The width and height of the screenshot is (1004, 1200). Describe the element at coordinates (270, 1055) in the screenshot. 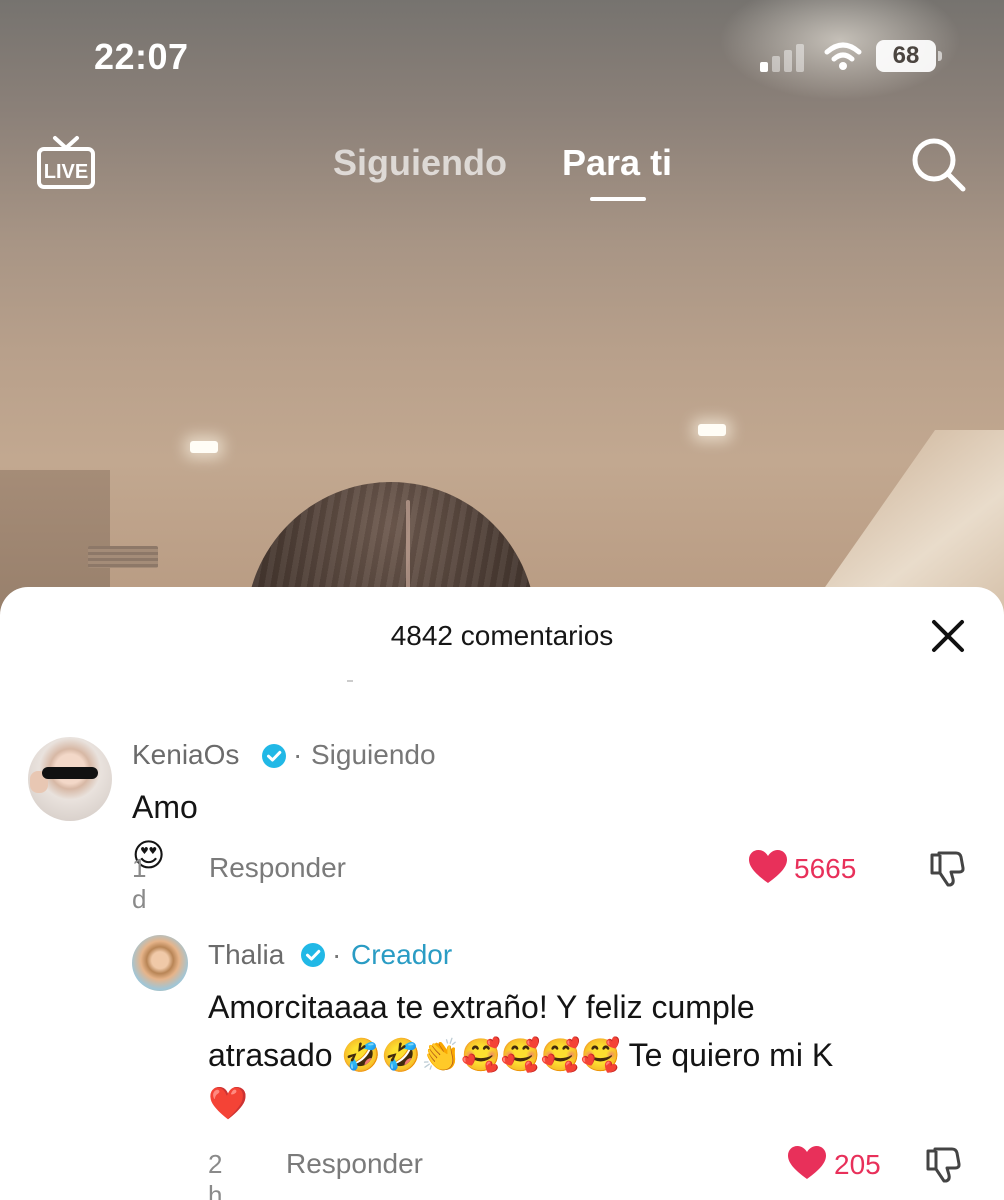

I see `comment-text-segment: atrasado` at that location.